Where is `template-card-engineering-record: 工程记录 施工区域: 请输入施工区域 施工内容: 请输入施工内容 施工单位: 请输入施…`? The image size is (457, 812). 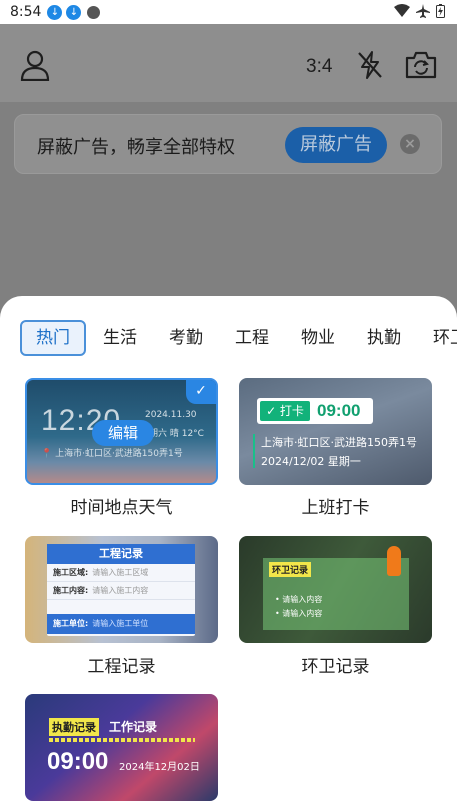 template-card-engineering-record: 工程记录 施工区域: 请输入施工区域 施工内容: 请输入施工内容 施工单位: 请输入施… is located at coordinates (121, 589).